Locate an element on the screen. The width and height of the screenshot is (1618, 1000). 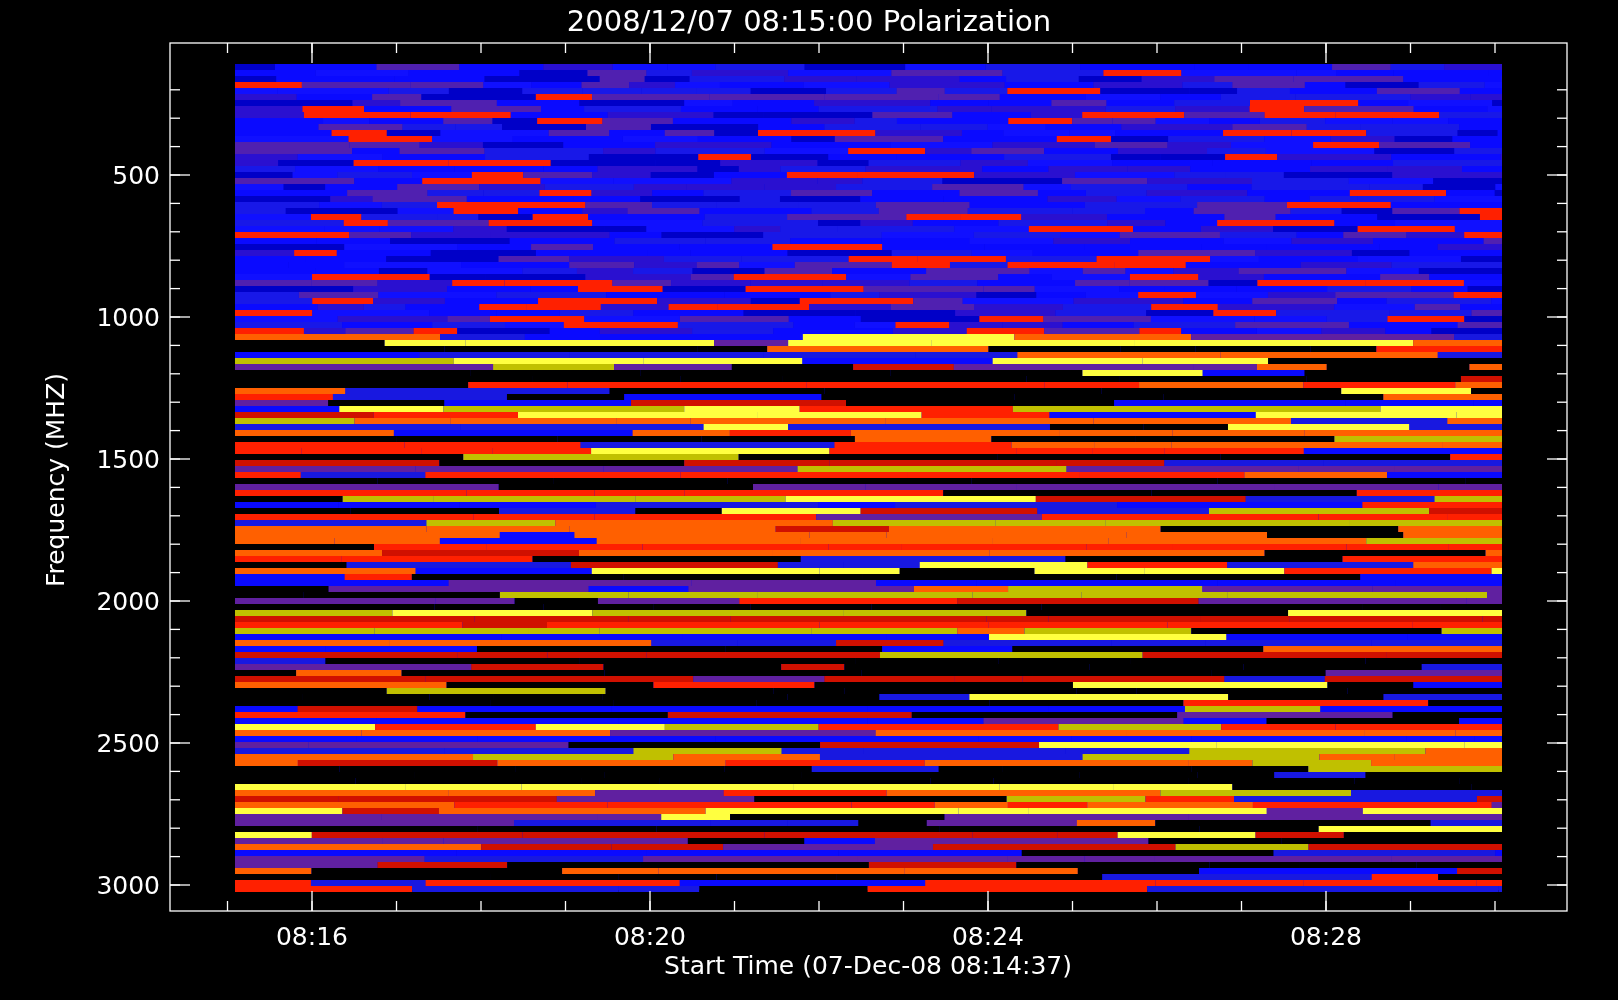
x-tick-label: 08:24 is located at coordinates (988, 936).